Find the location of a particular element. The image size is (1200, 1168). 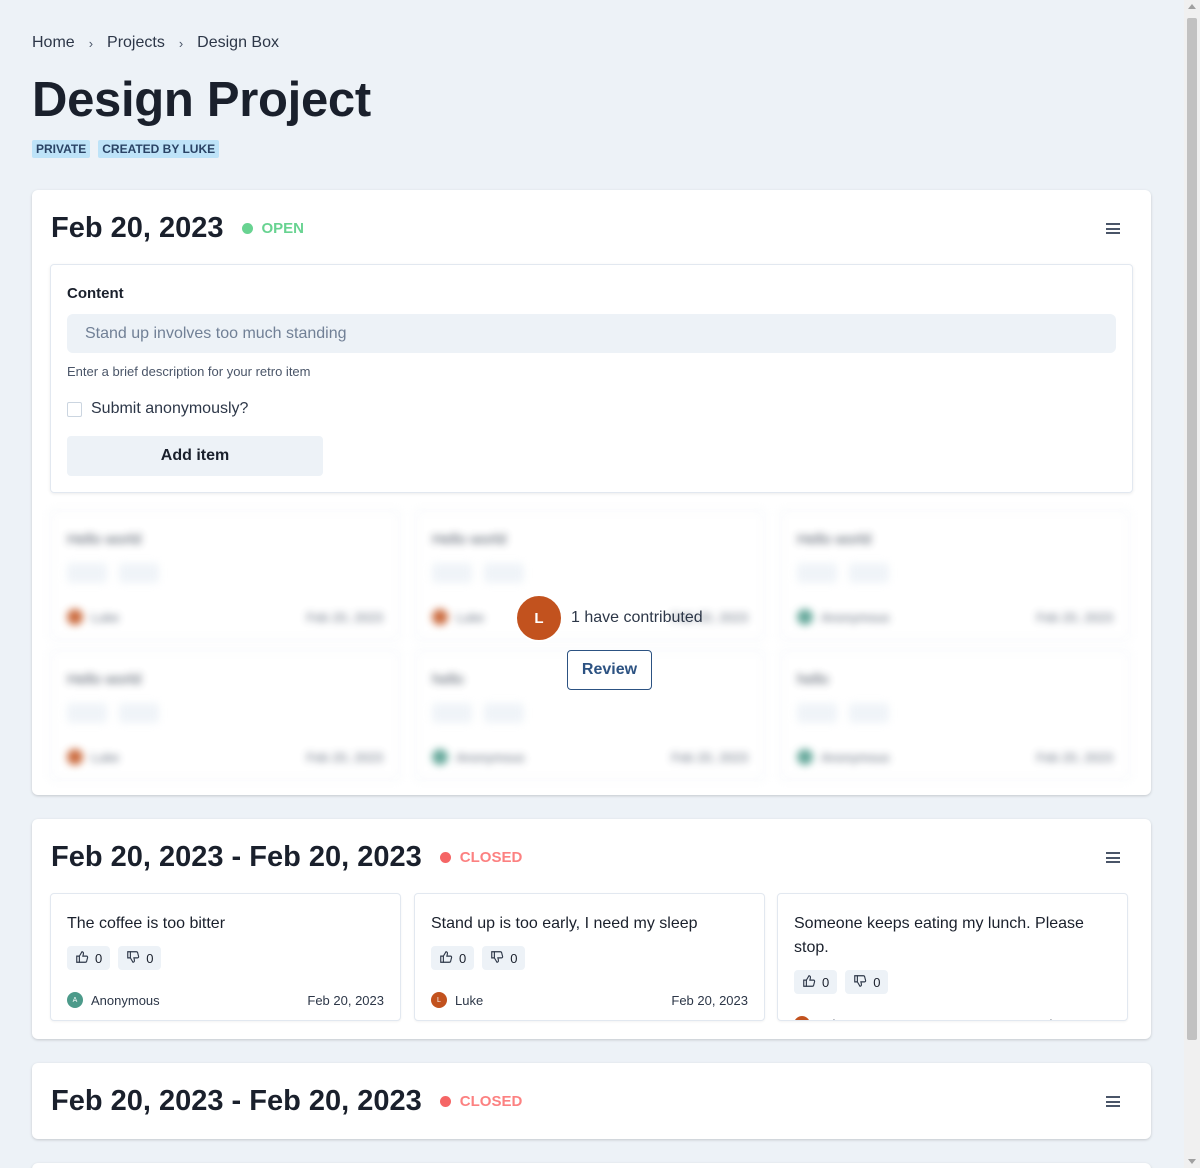

add-item-button: Add item is located at coordinates (195, 456).